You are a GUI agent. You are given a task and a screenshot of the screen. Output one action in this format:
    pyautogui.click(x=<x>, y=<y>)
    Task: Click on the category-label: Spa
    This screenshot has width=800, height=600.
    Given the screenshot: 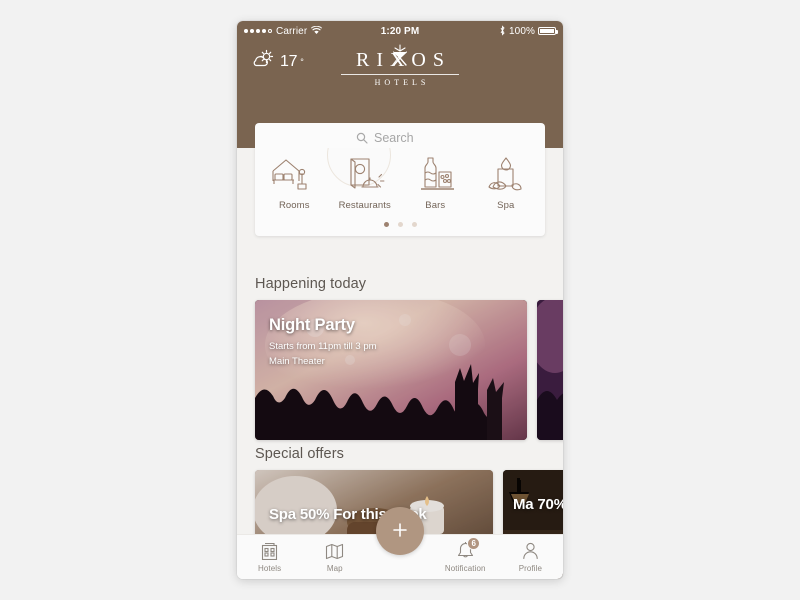 What is the action you would take?
    pyautogui.click(x=506, y=205)
    